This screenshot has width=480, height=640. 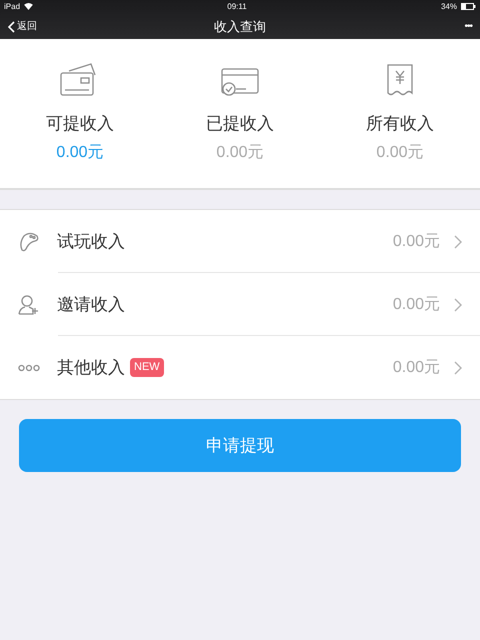 I want to click on card-check-icon, so click(x=240, y=82).